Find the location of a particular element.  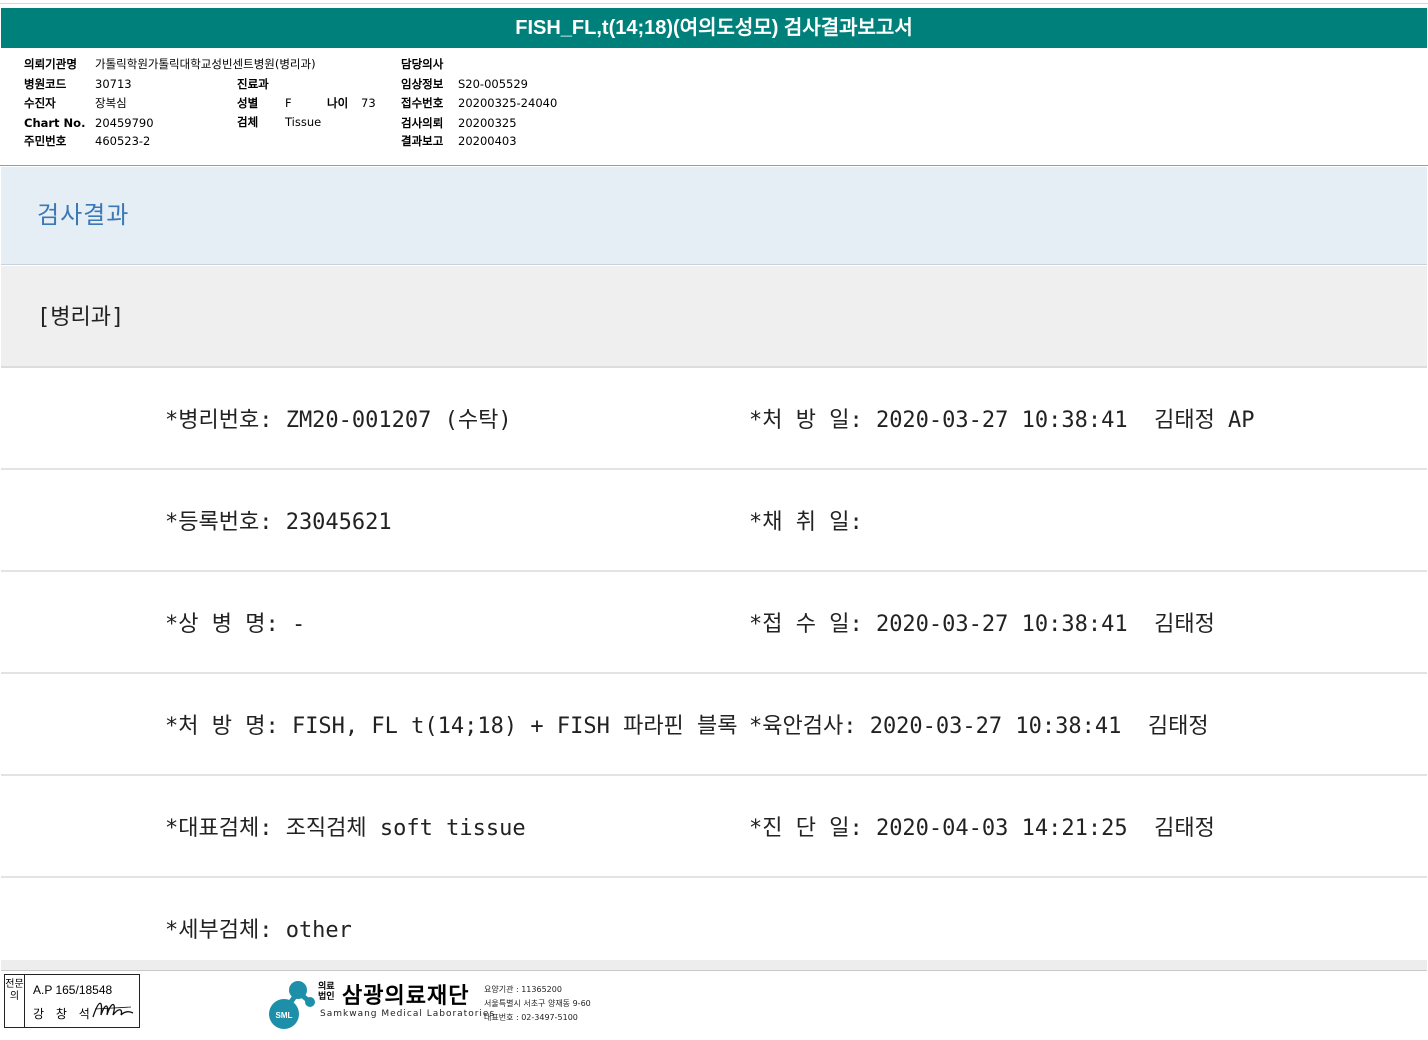

clinical-info-label: 임상정보 is located at coordinates (422, 84).